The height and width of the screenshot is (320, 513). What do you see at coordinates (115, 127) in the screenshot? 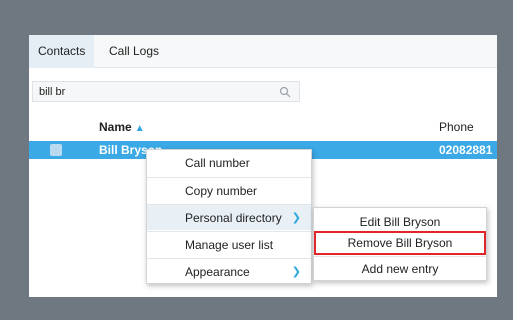
I see `column-header-name-label: Name` at bounding box center [115, 127].